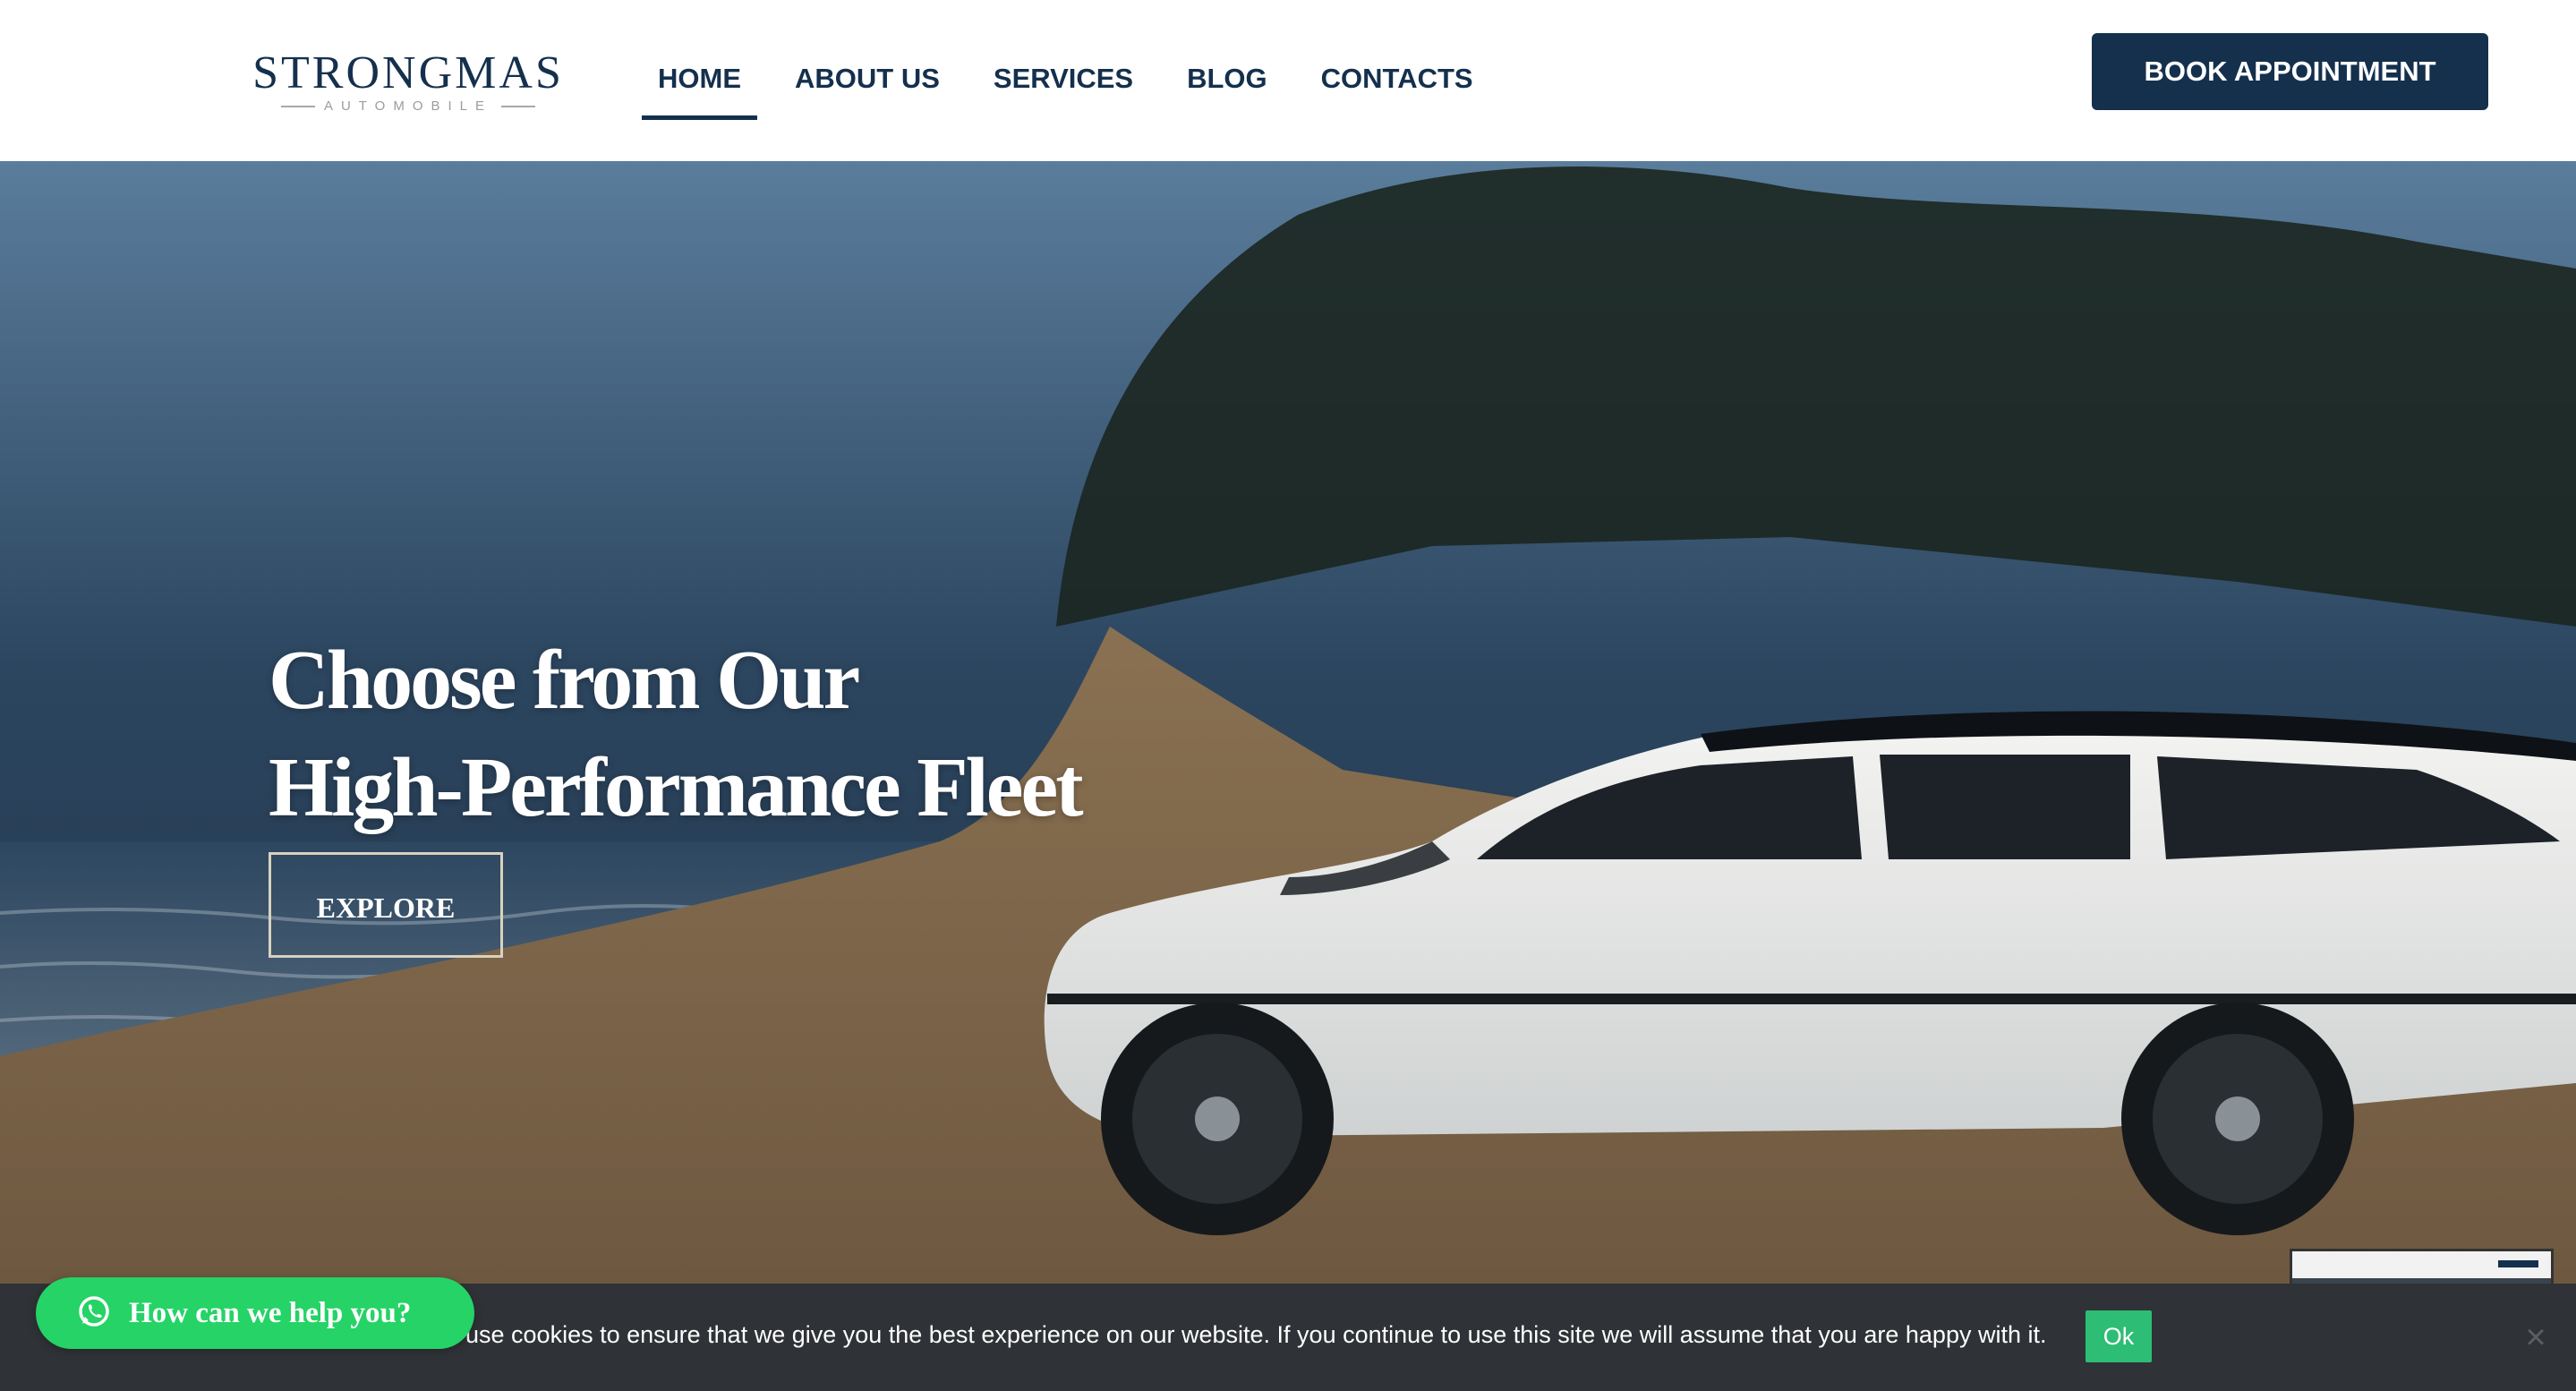 This screenshot has width=2576, height=1391. What do you see at coordinates (2290, 71) in the screenshot?
I see `book-appointment-button: BOOK APPOINTMENT` at bounding box center [2290, 71].